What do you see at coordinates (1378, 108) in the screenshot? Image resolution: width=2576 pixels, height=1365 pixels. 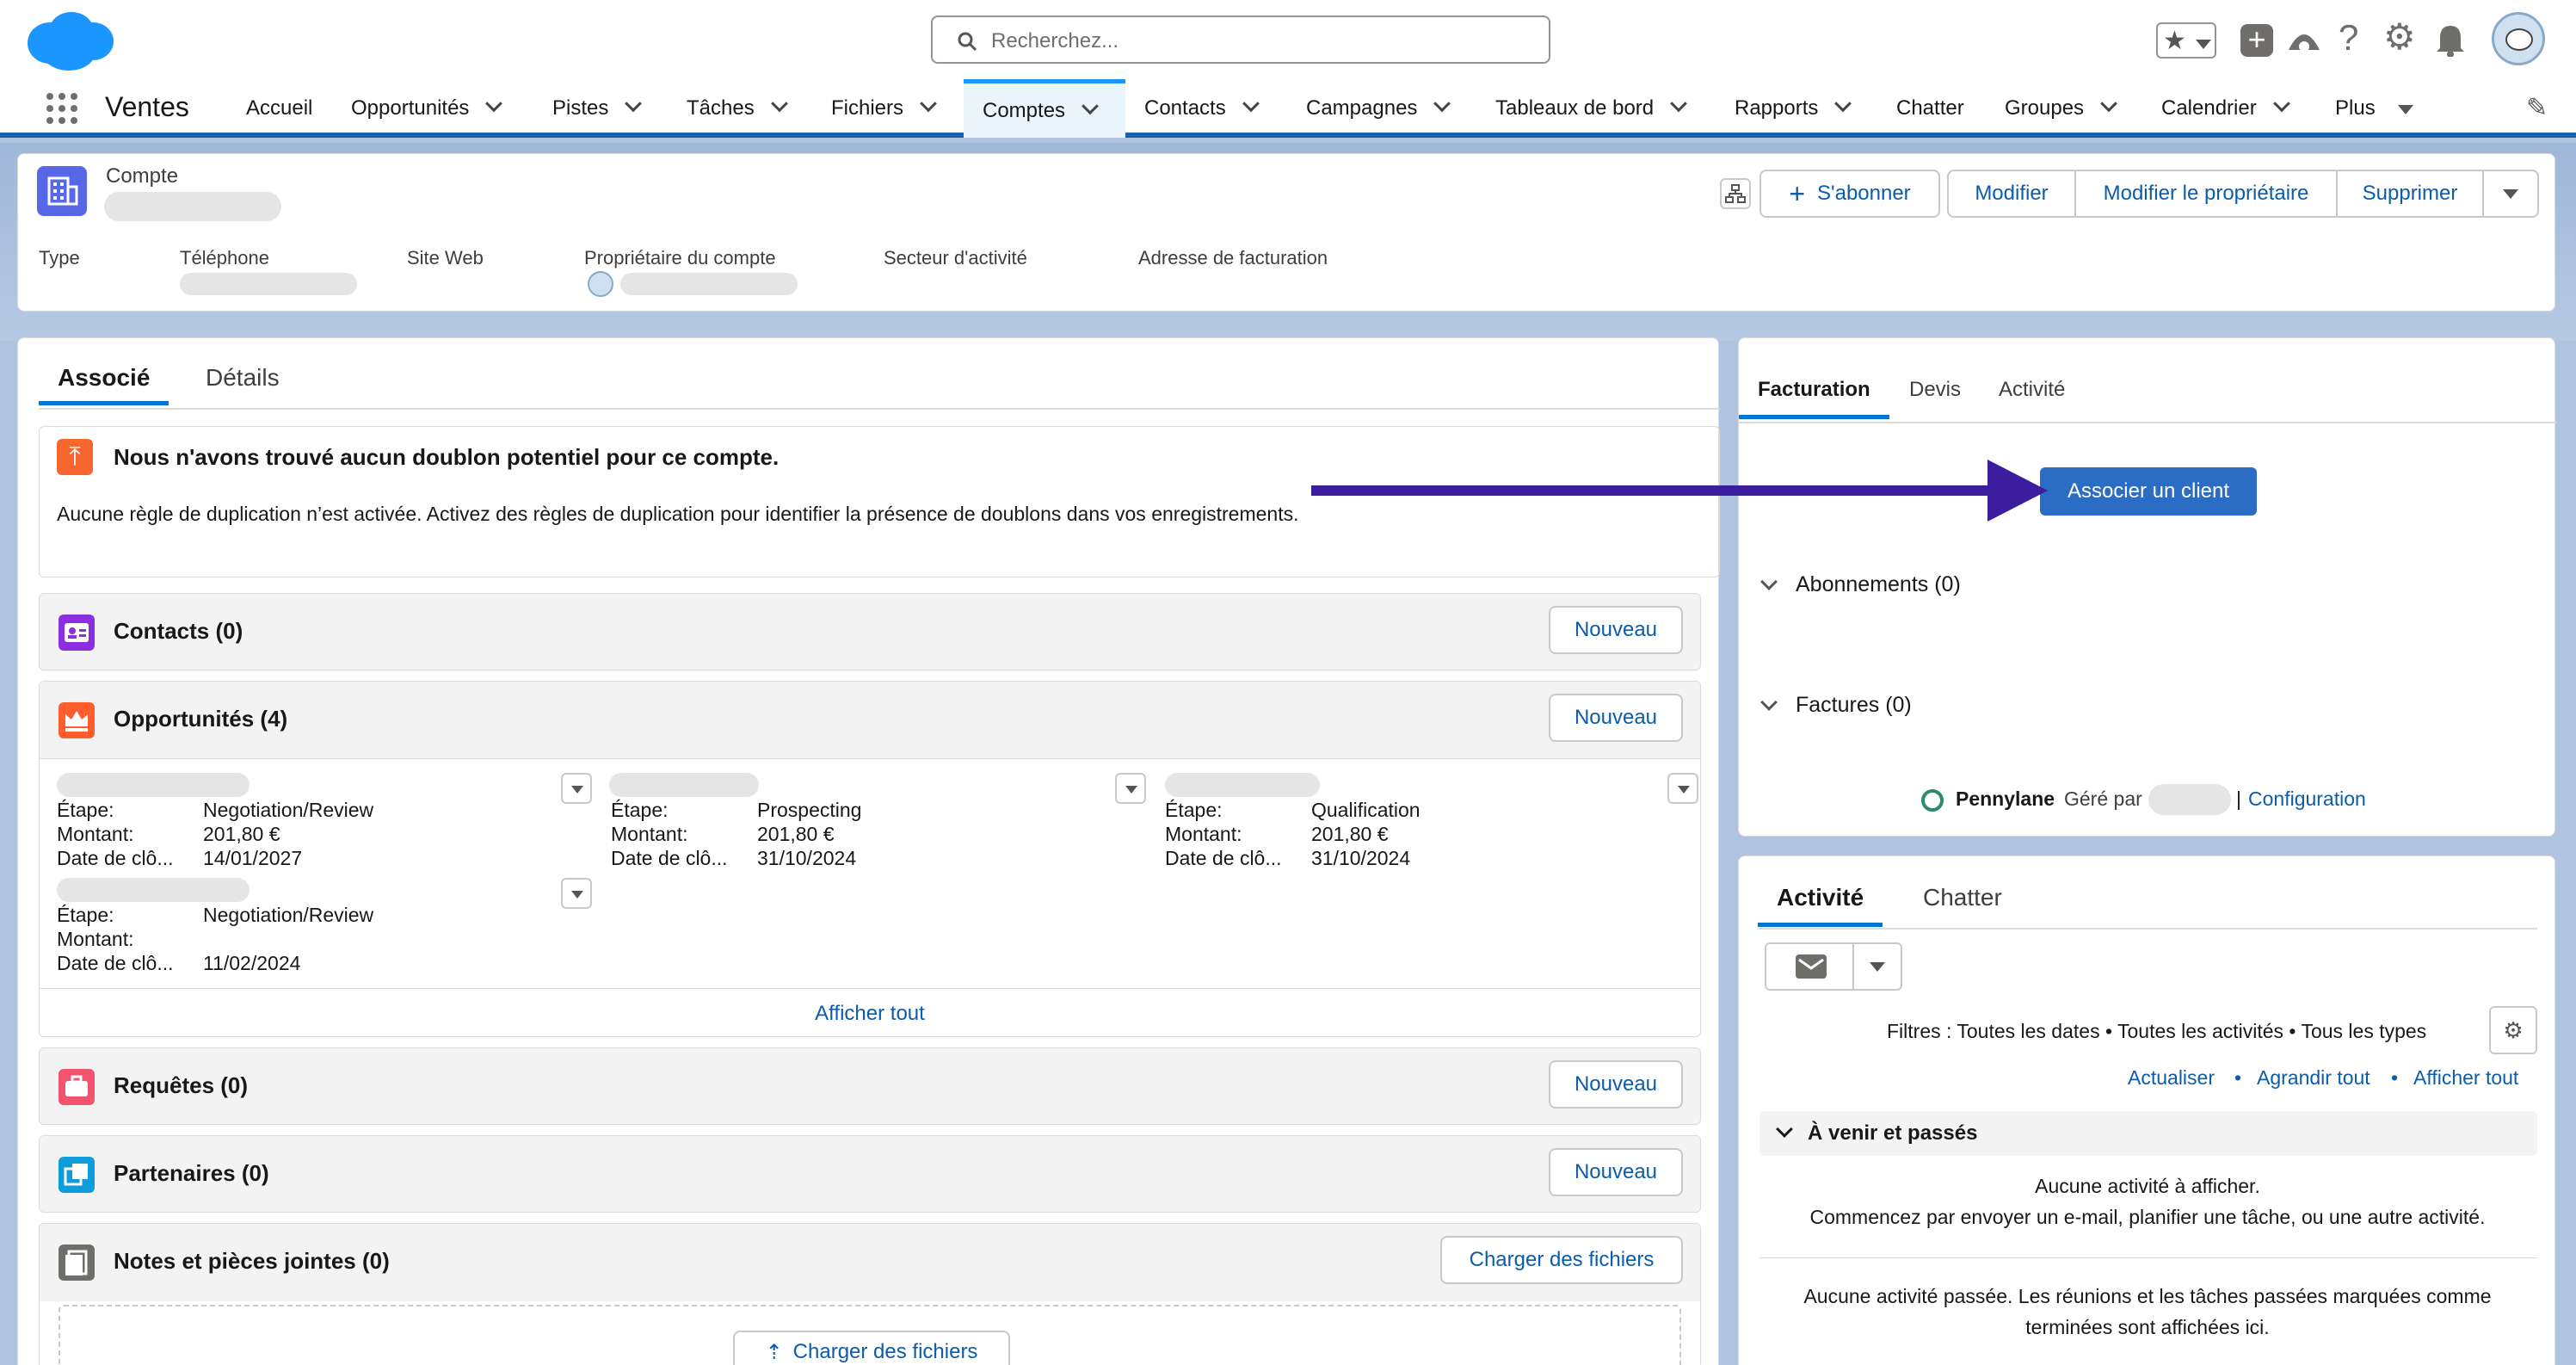 I see `nav-item-campagnes: Campagnes` at bounding box center [1378, 108].